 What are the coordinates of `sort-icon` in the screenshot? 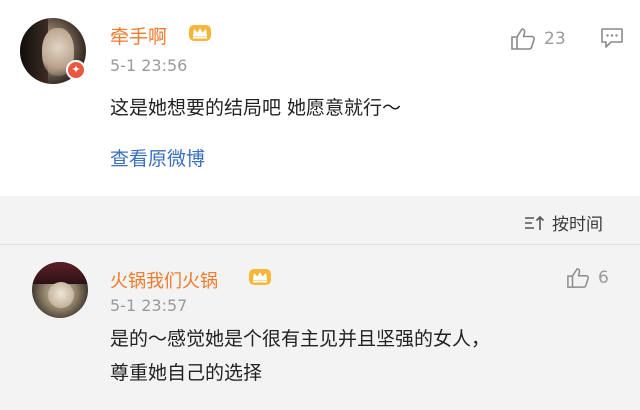 It's located at (535, 222).